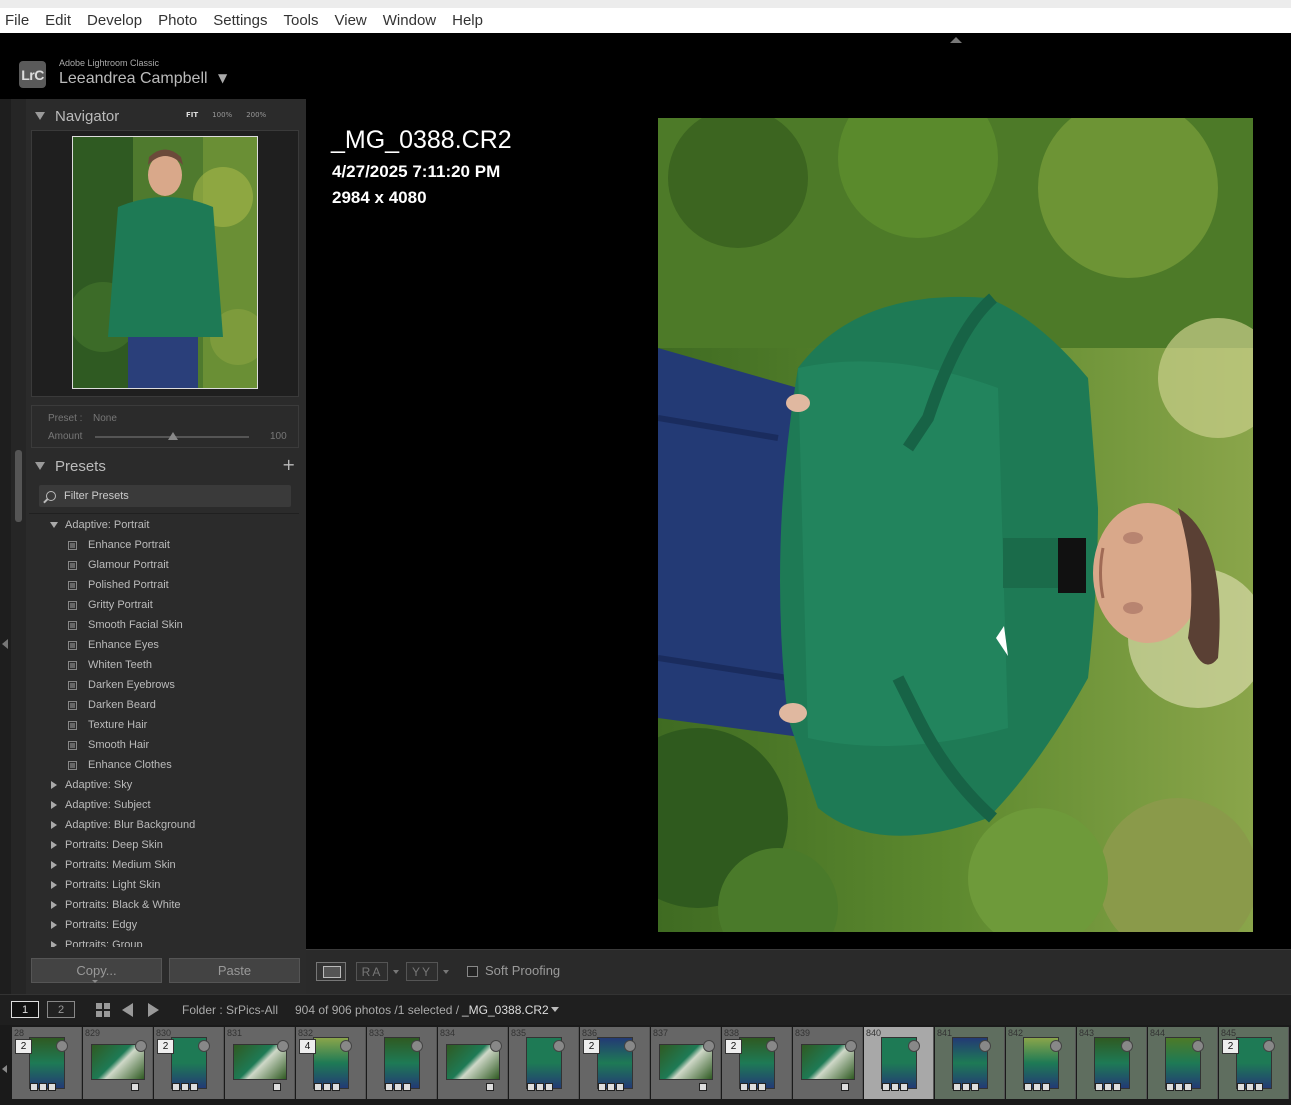 Image resolution: width=1291 pixels, height=1105 pixels. I want to click on user-name: Leeandrea Campbell, so click(133, 79).